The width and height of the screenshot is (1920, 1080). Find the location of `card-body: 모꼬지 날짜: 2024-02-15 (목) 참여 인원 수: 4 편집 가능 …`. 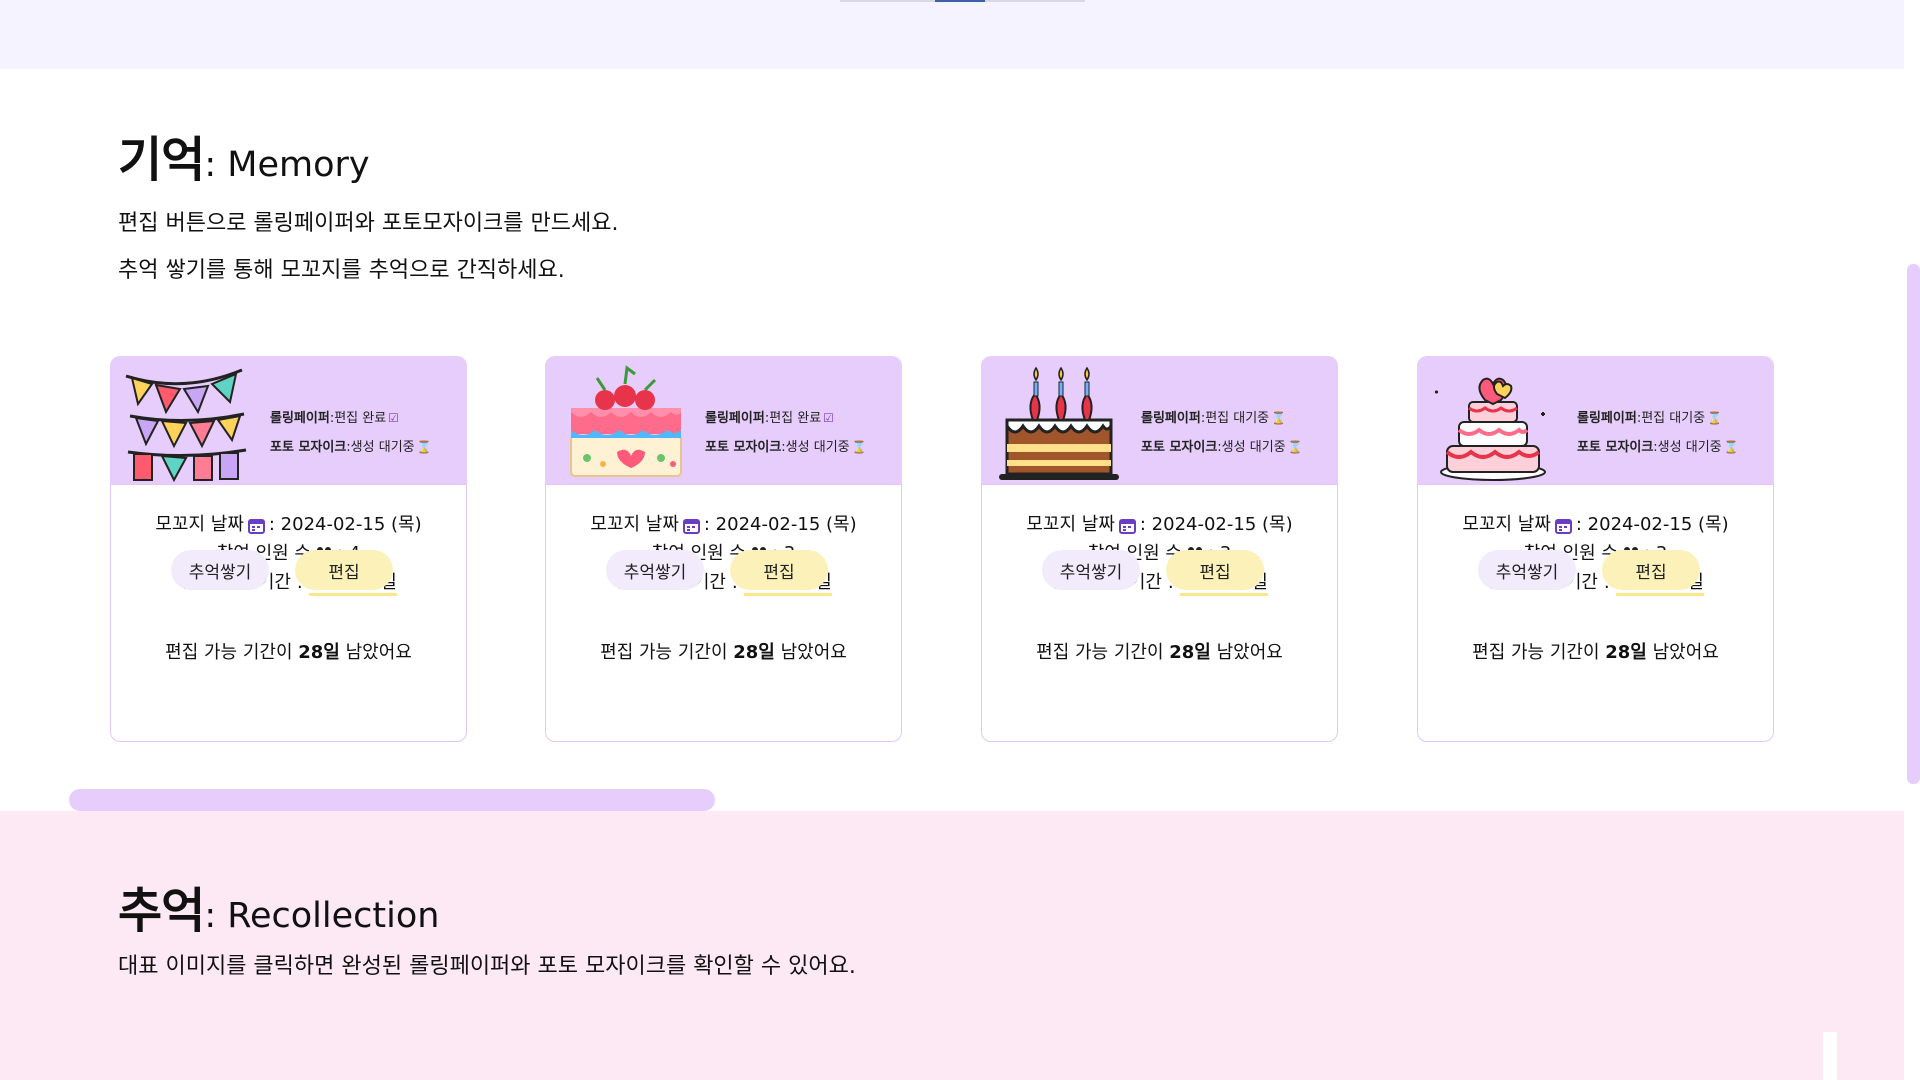

card-body: 모꼬지 날짜: 2024-02-15 (목) 참여 인원 수: 4 편집 가능 … is located at coordinates (288, 613).